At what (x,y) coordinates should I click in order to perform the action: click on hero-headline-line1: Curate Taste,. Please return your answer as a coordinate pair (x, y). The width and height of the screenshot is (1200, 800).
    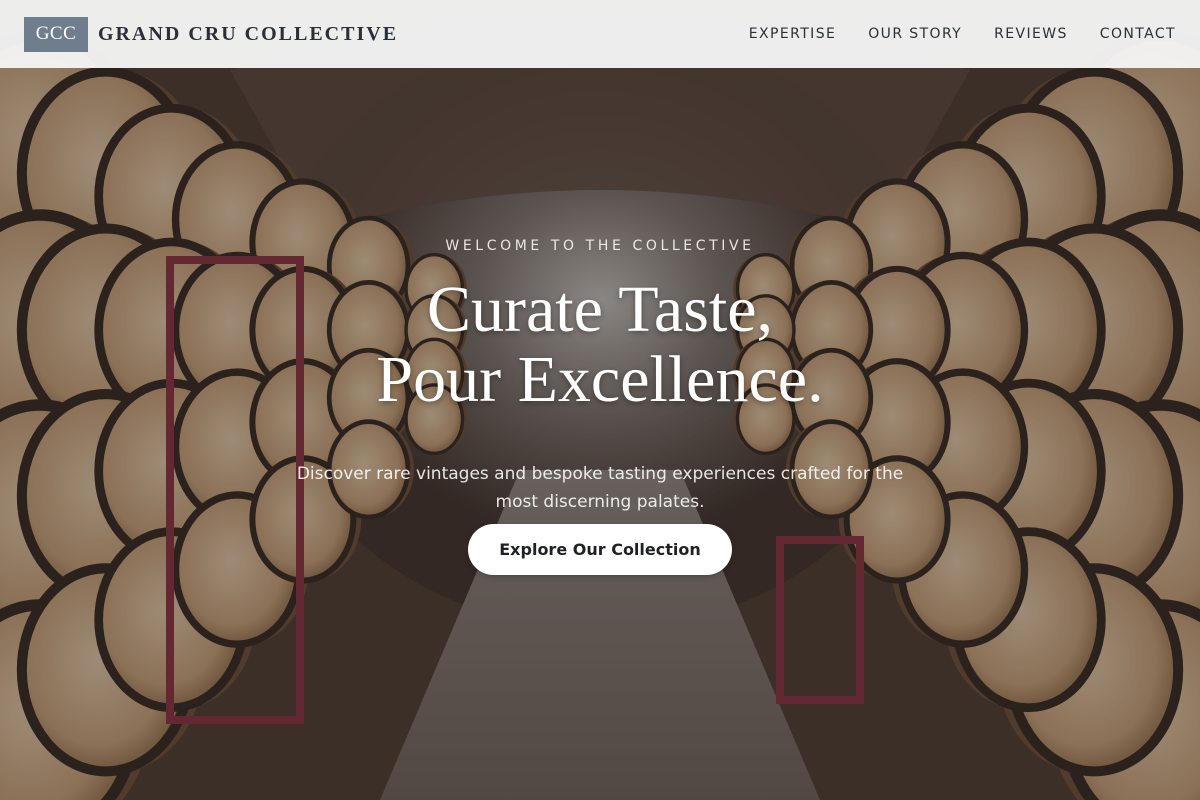
    Looking at the image, I should click on (600, 309).